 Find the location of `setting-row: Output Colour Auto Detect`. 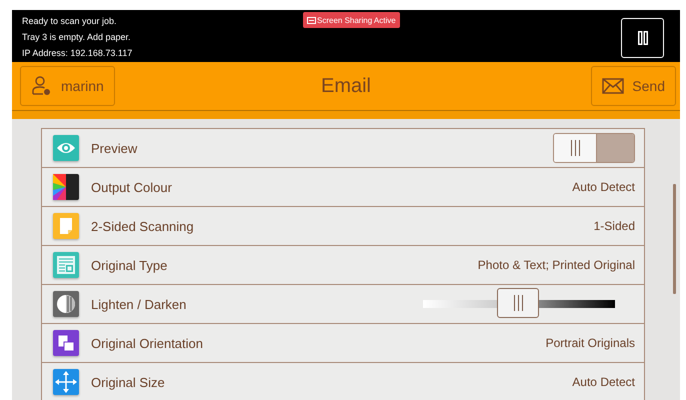

setting-row: Output Colour Auto Detect is located at coordinates (343, 187).